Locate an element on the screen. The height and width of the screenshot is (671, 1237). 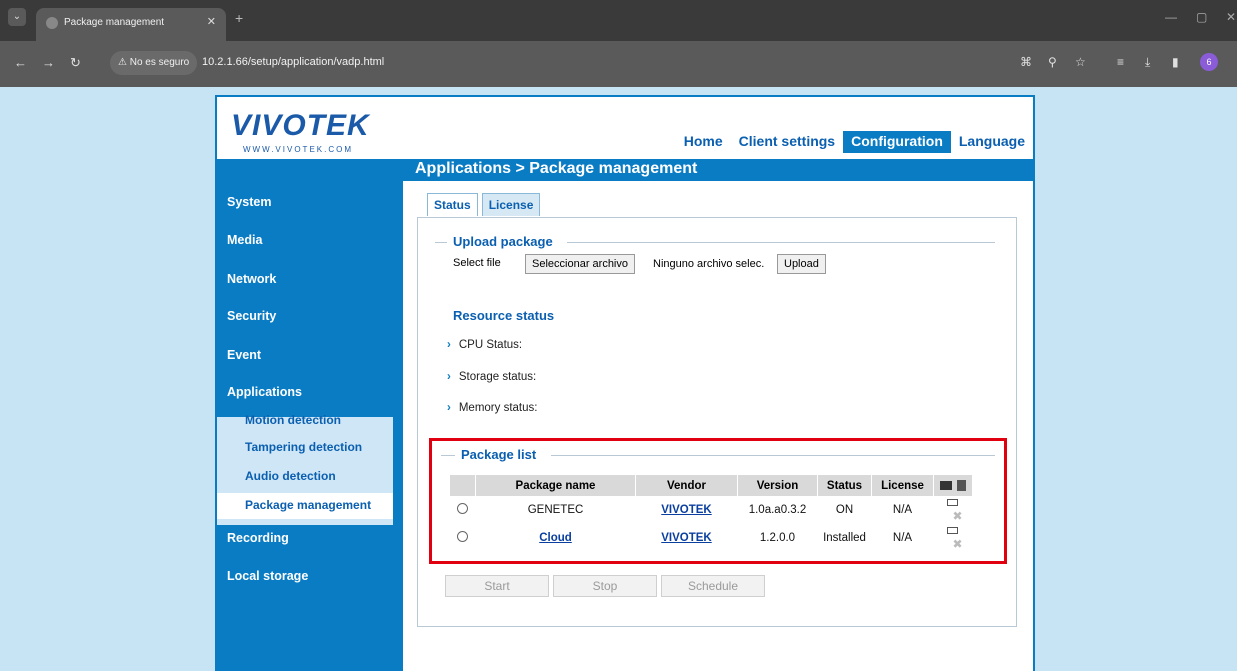
table-row: Cloud VIVOTEK 1.2.0.0 Installed N/A ✖ is located at coordinates (711, 538).